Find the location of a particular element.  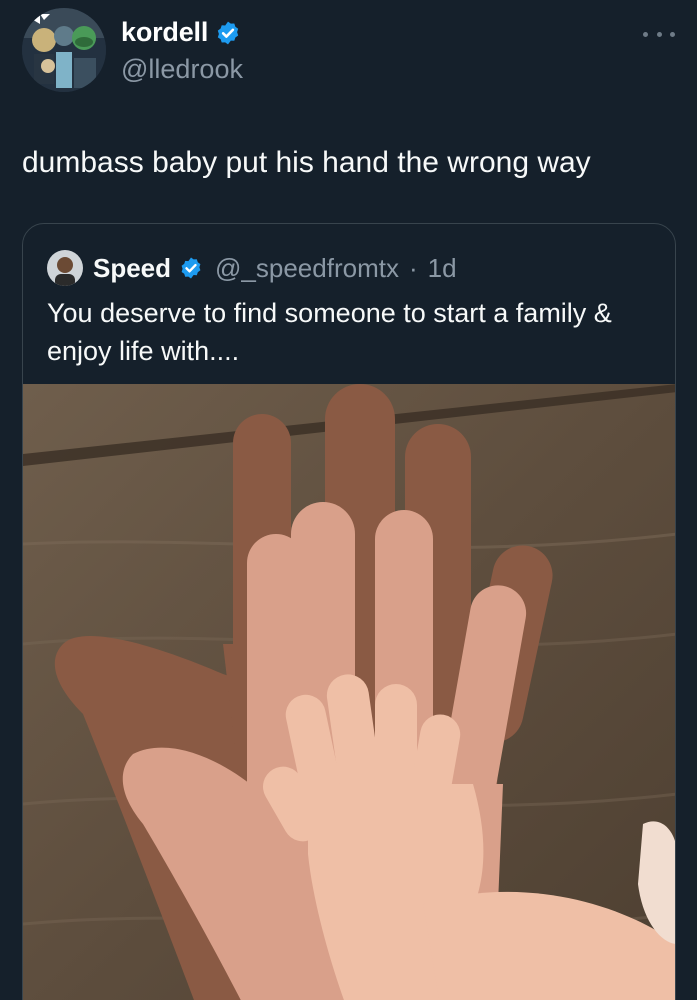

quoted-avatar-image is located at coordinates (65, 268).